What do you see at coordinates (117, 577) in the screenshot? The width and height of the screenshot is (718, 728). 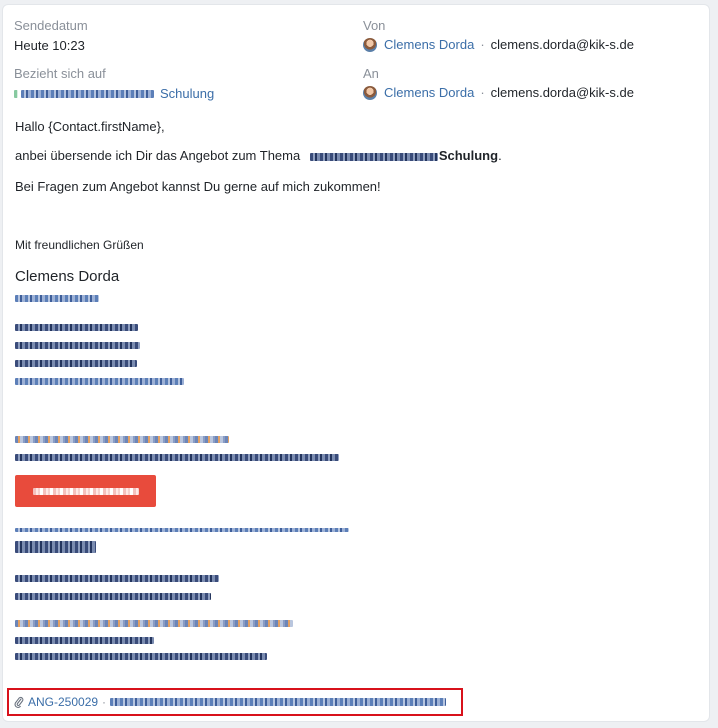 I see `company-address-redacted` at bounding box center [117, 577].